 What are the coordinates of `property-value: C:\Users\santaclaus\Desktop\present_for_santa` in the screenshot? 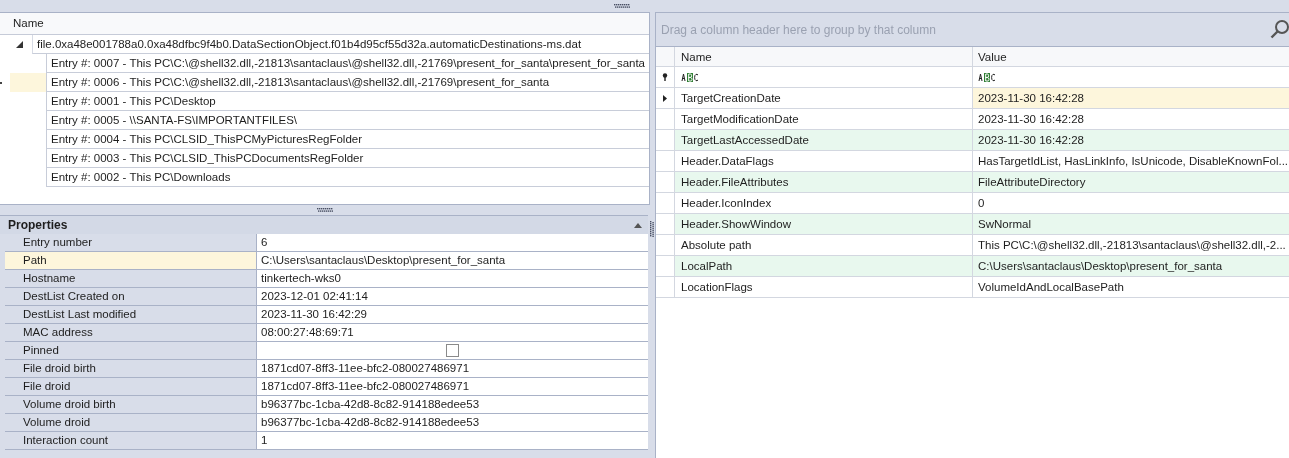 It's located at (452, 260).